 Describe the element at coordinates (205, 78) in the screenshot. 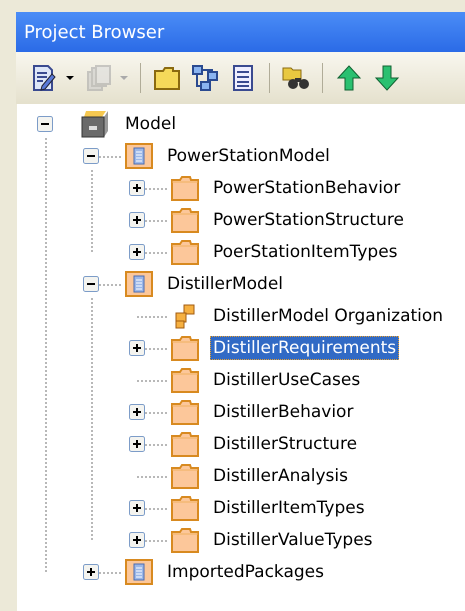

I see `hierarchy-icon` at that location.